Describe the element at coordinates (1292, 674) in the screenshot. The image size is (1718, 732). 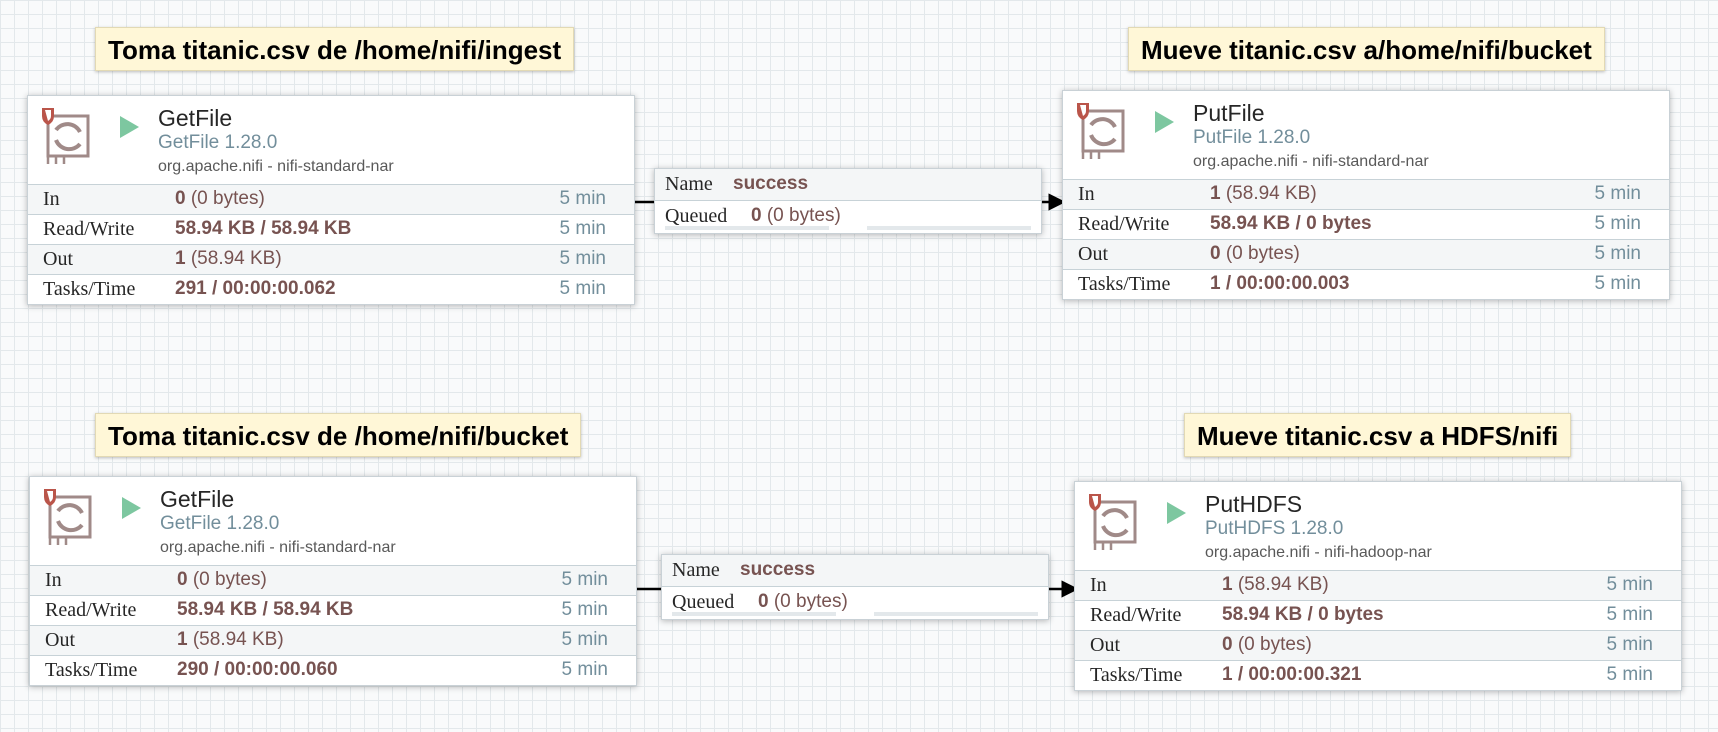
I see `stat-value: 1 / 00:00:00.321` at that location.